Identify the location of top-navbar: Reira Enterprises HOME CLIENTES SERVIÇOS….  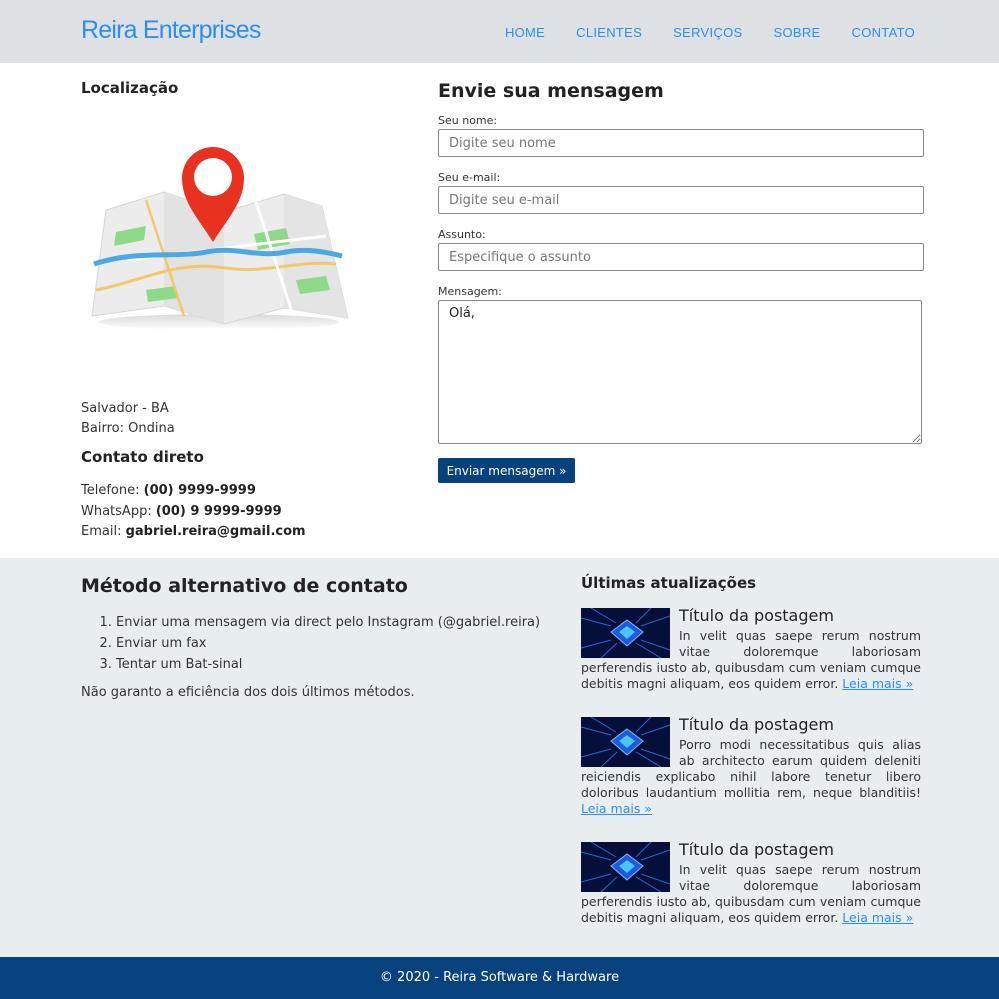
(499, 31).